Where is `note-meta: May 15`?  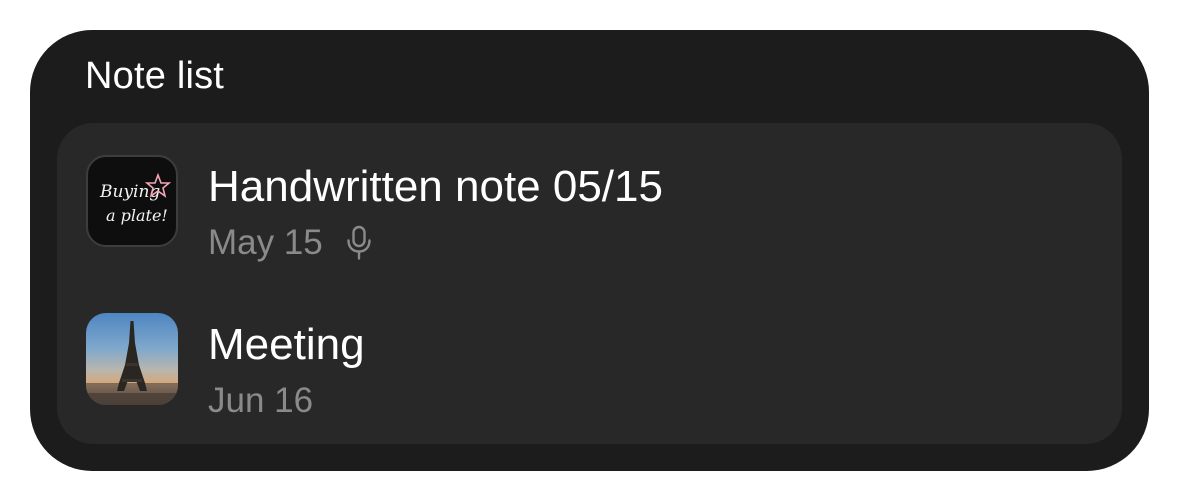
note-meta: May 15 is located at coordinates (290, 243).